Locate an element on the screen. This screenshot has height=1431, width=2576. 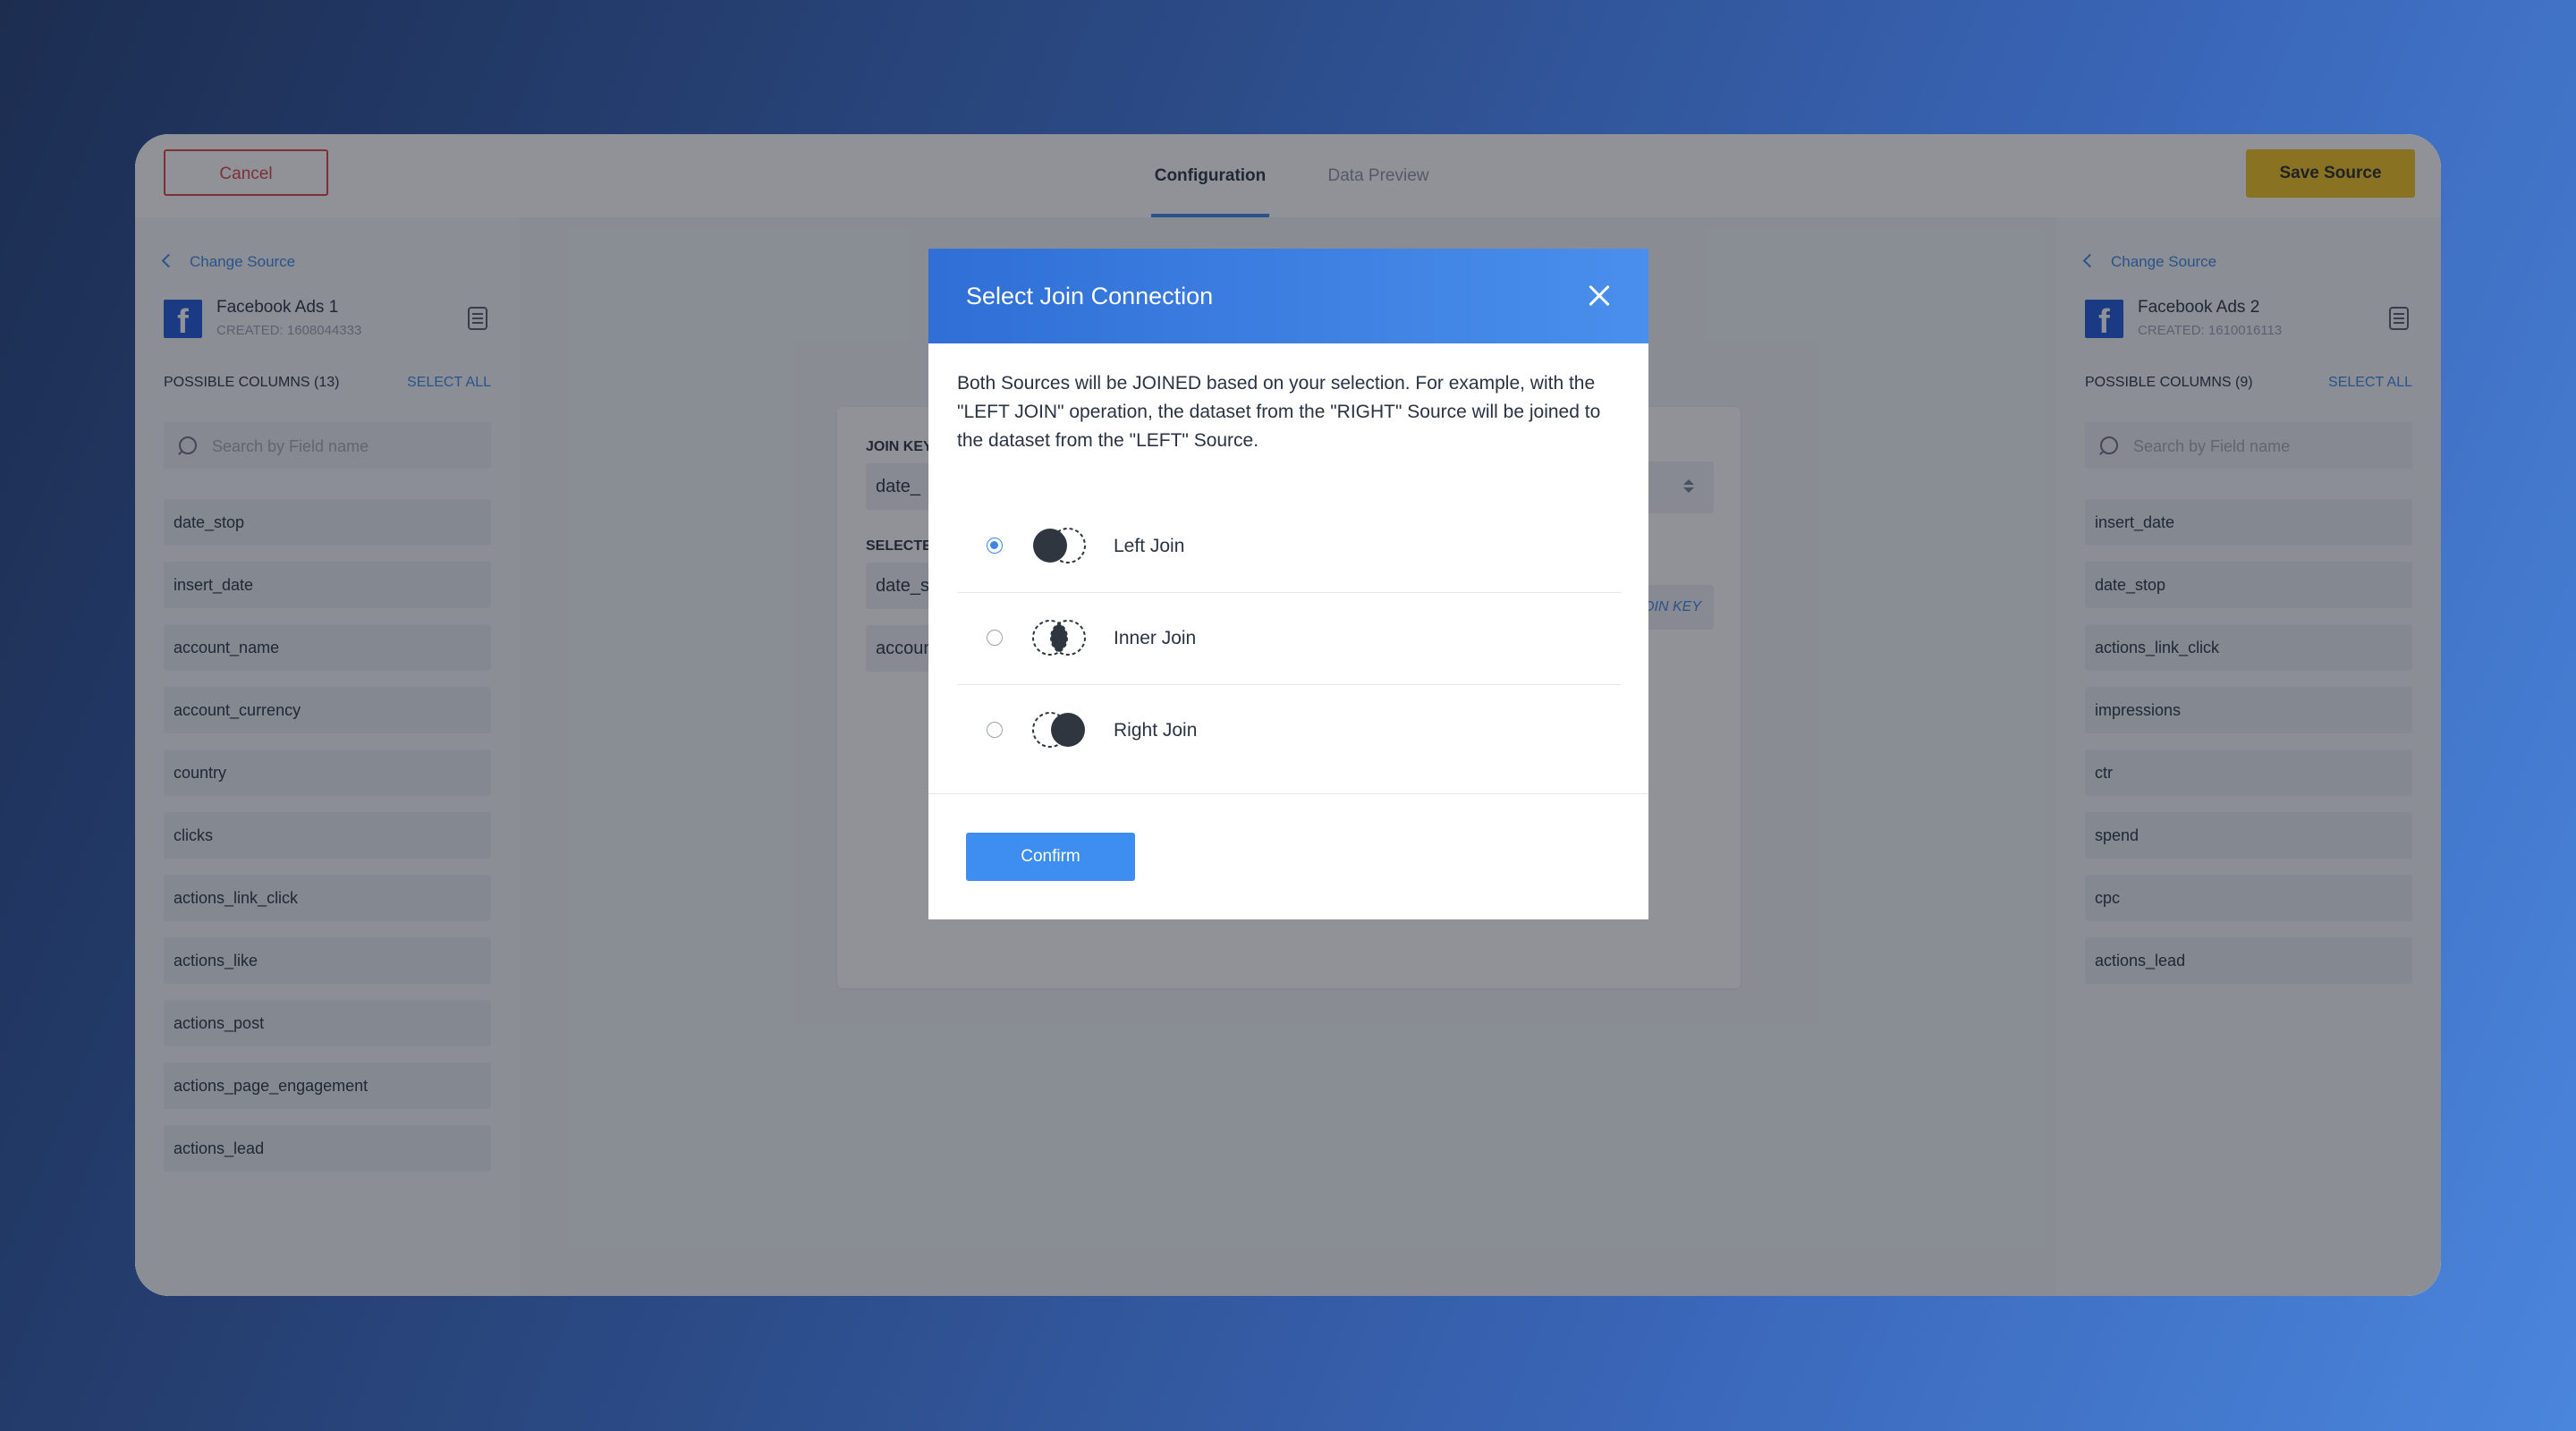
join-option-label: Inner Join is located at coordinates (1155, 638).